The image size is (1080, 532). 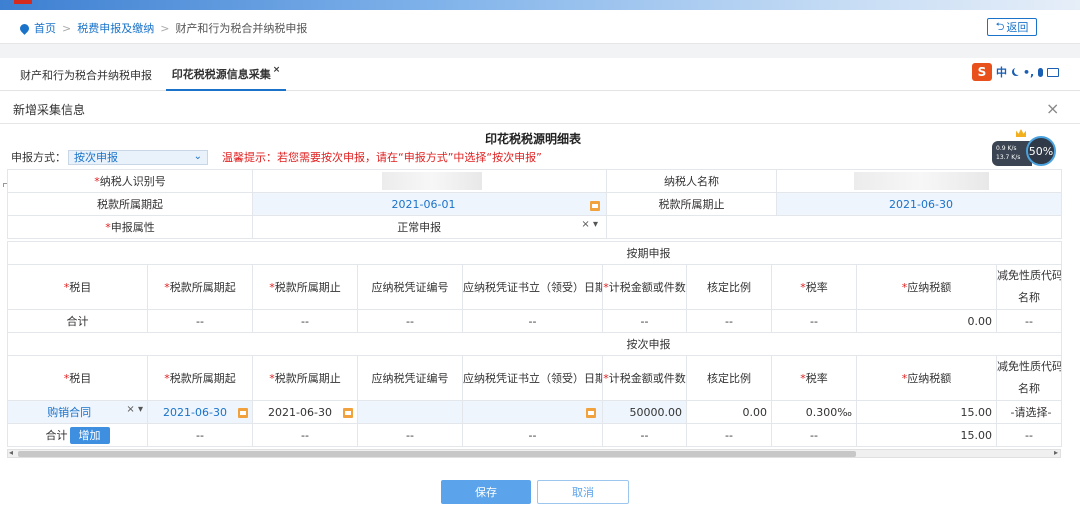 What do you see at coordinates (729, 287) in the screenshot?
I see `col-ratio: 核定比例` at bounding box center [729, 287].